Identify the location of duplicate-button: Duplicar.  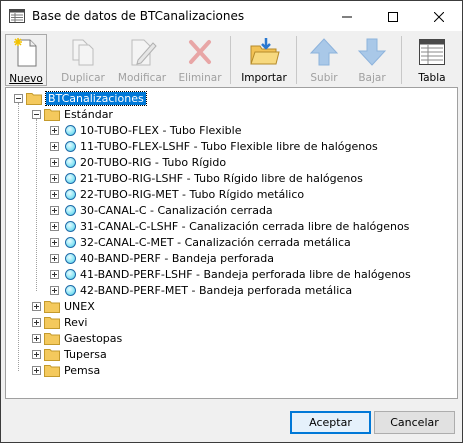
(83, 60).